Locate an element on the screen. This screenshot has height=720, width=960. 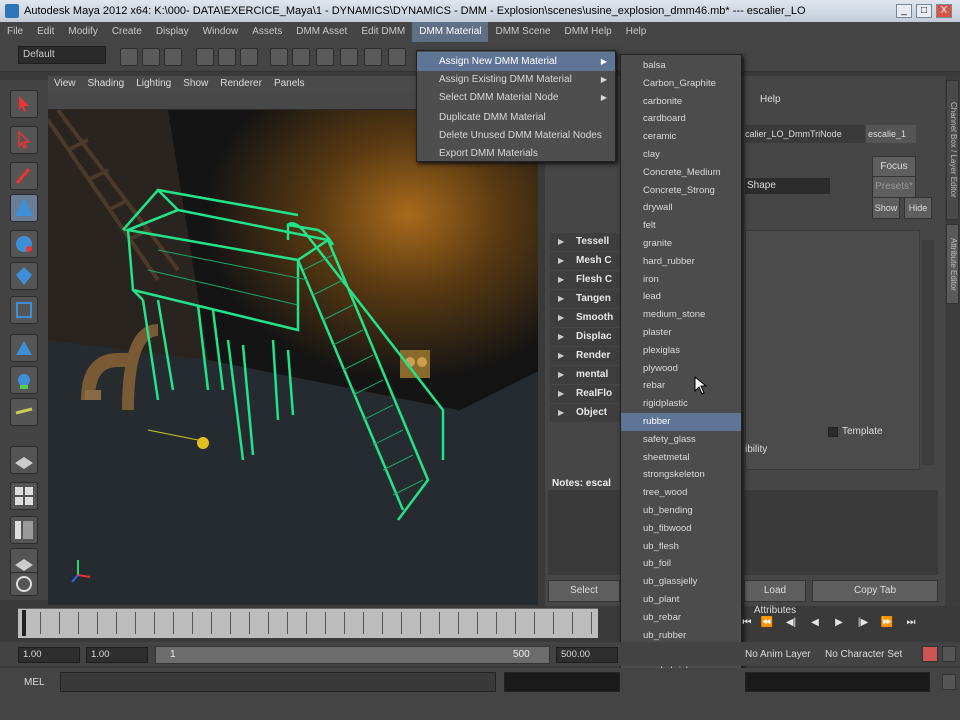
menu-file: File is located at coordinates (15, 32).